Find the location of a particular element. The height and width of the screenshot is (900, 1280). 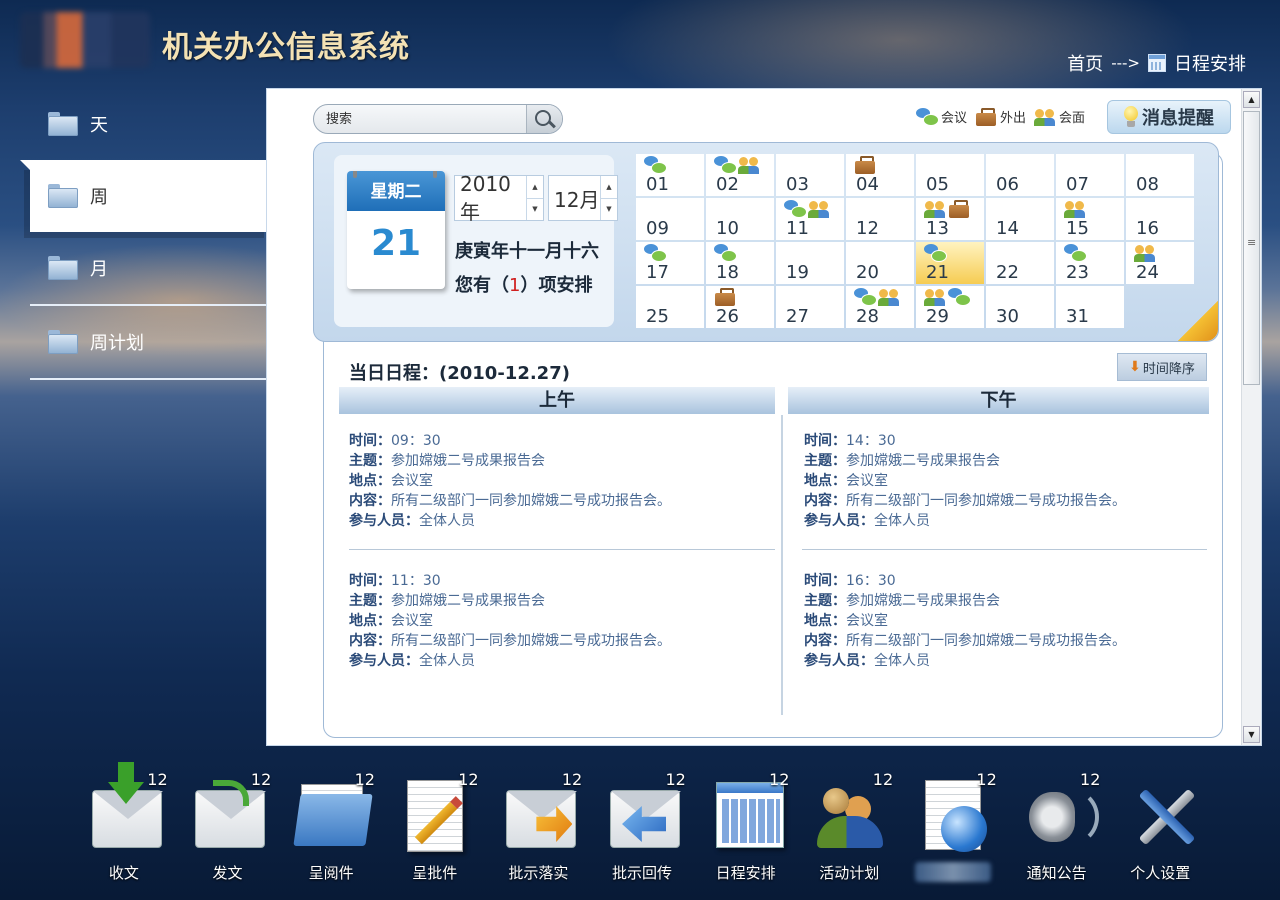

calendar-day: 28 is located at coordinates (880, 307).